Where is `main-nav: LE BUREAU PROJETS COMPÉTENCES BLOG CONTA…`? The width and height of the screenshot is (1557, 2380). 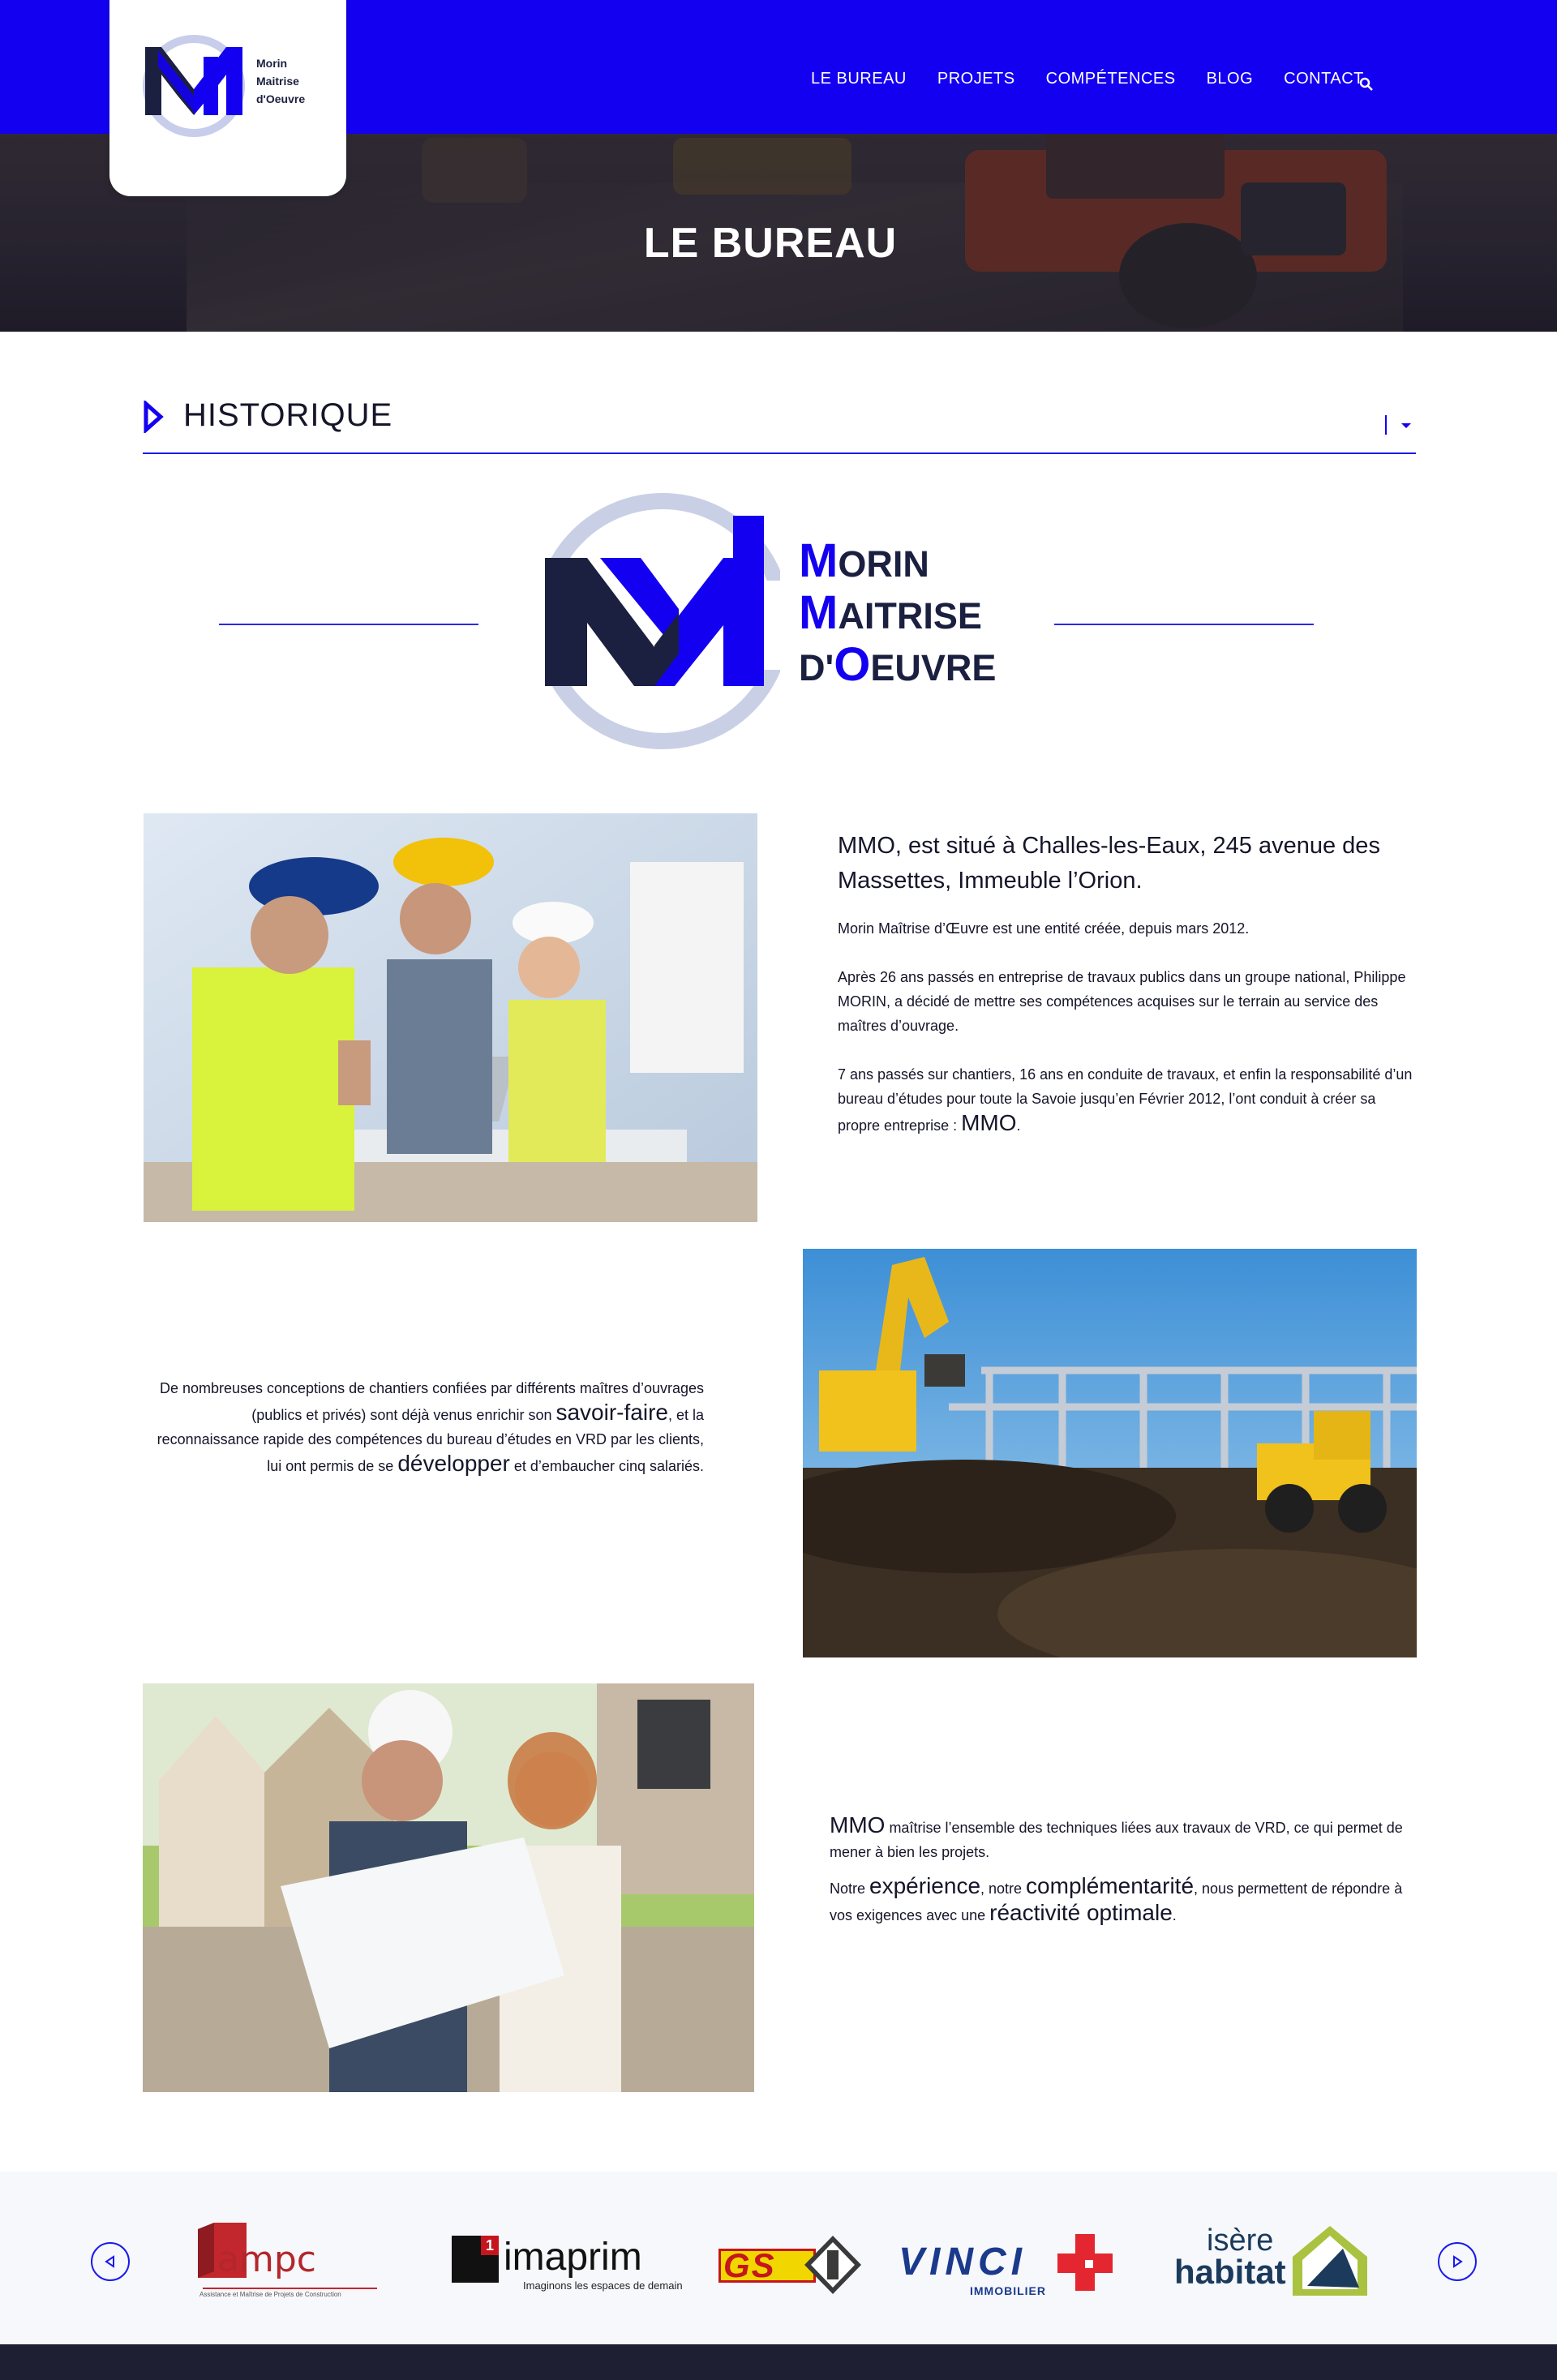
main-nav: LE BUREAU PROJETS COMPÉTENCES BLOG CONTA… is located at coordinates (1103, 78).